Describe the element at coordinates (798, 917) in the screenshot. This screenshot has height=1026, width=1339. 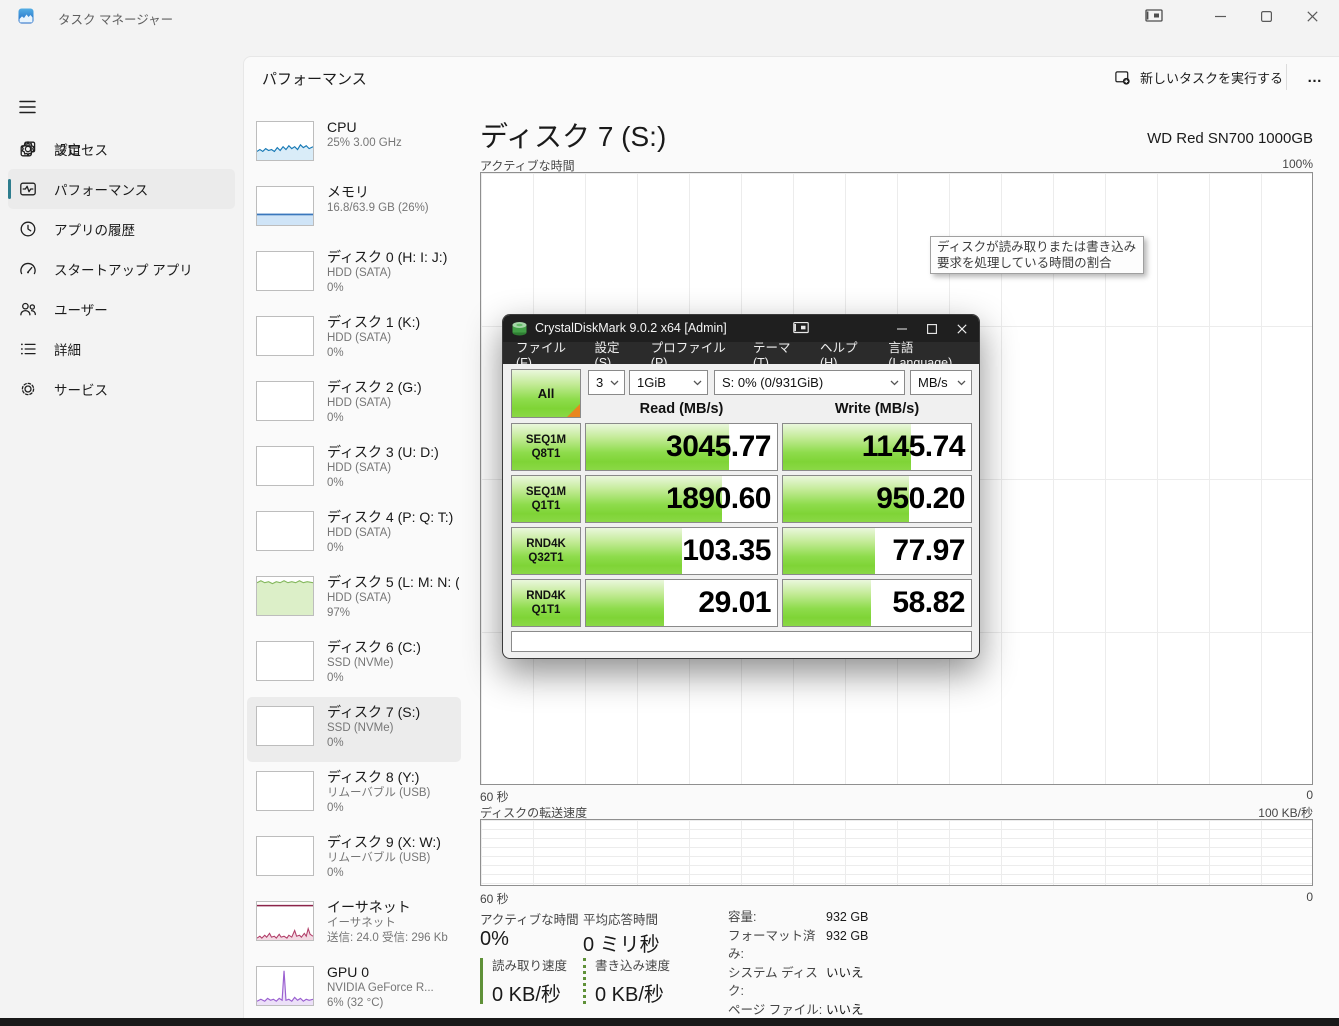
I see `table-row: 容量: 932 GB` at that location.